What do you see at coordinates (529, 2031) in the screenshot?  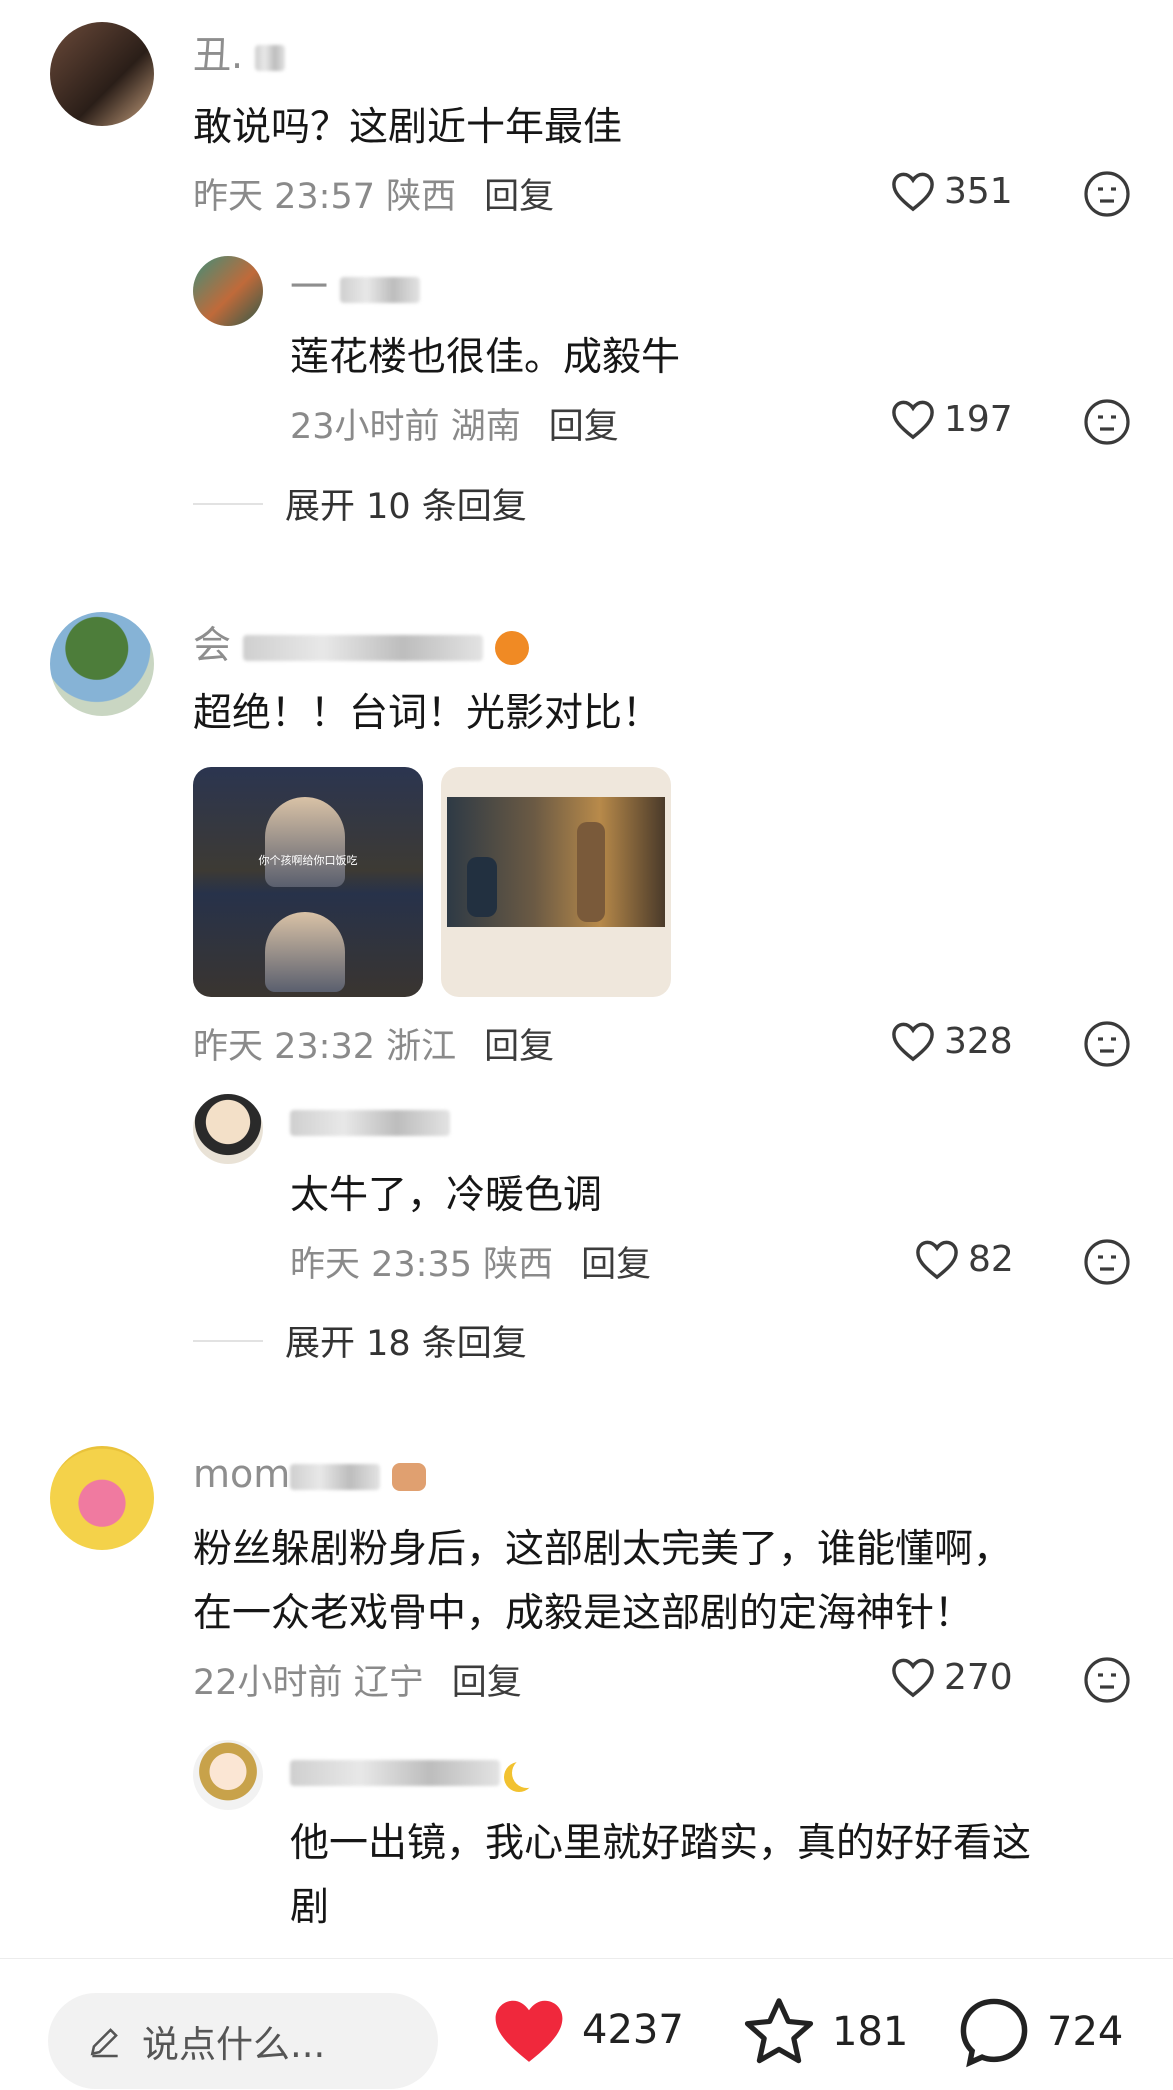 I see `heart-filled-icon` at bounding box center [529, 2031].